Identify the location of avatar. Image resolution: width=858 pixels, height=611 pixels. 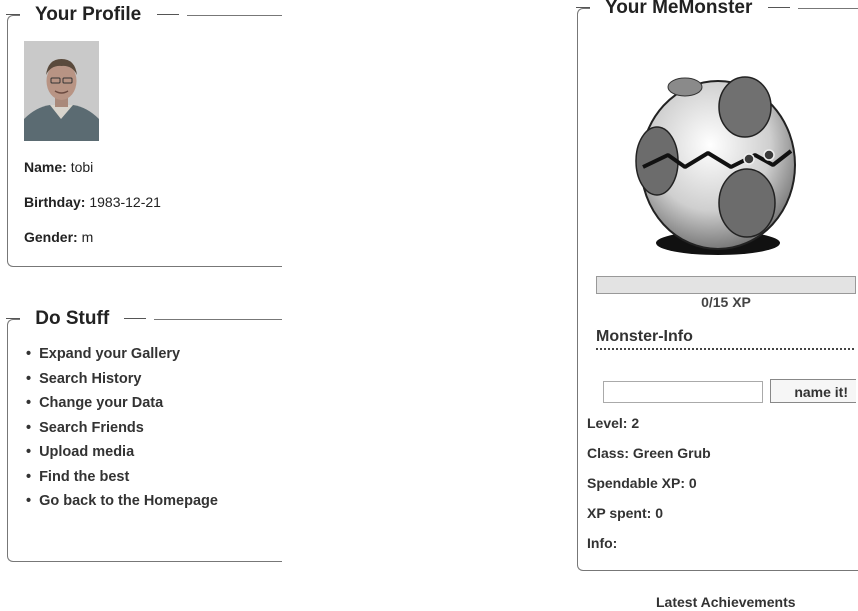
(61, 91).